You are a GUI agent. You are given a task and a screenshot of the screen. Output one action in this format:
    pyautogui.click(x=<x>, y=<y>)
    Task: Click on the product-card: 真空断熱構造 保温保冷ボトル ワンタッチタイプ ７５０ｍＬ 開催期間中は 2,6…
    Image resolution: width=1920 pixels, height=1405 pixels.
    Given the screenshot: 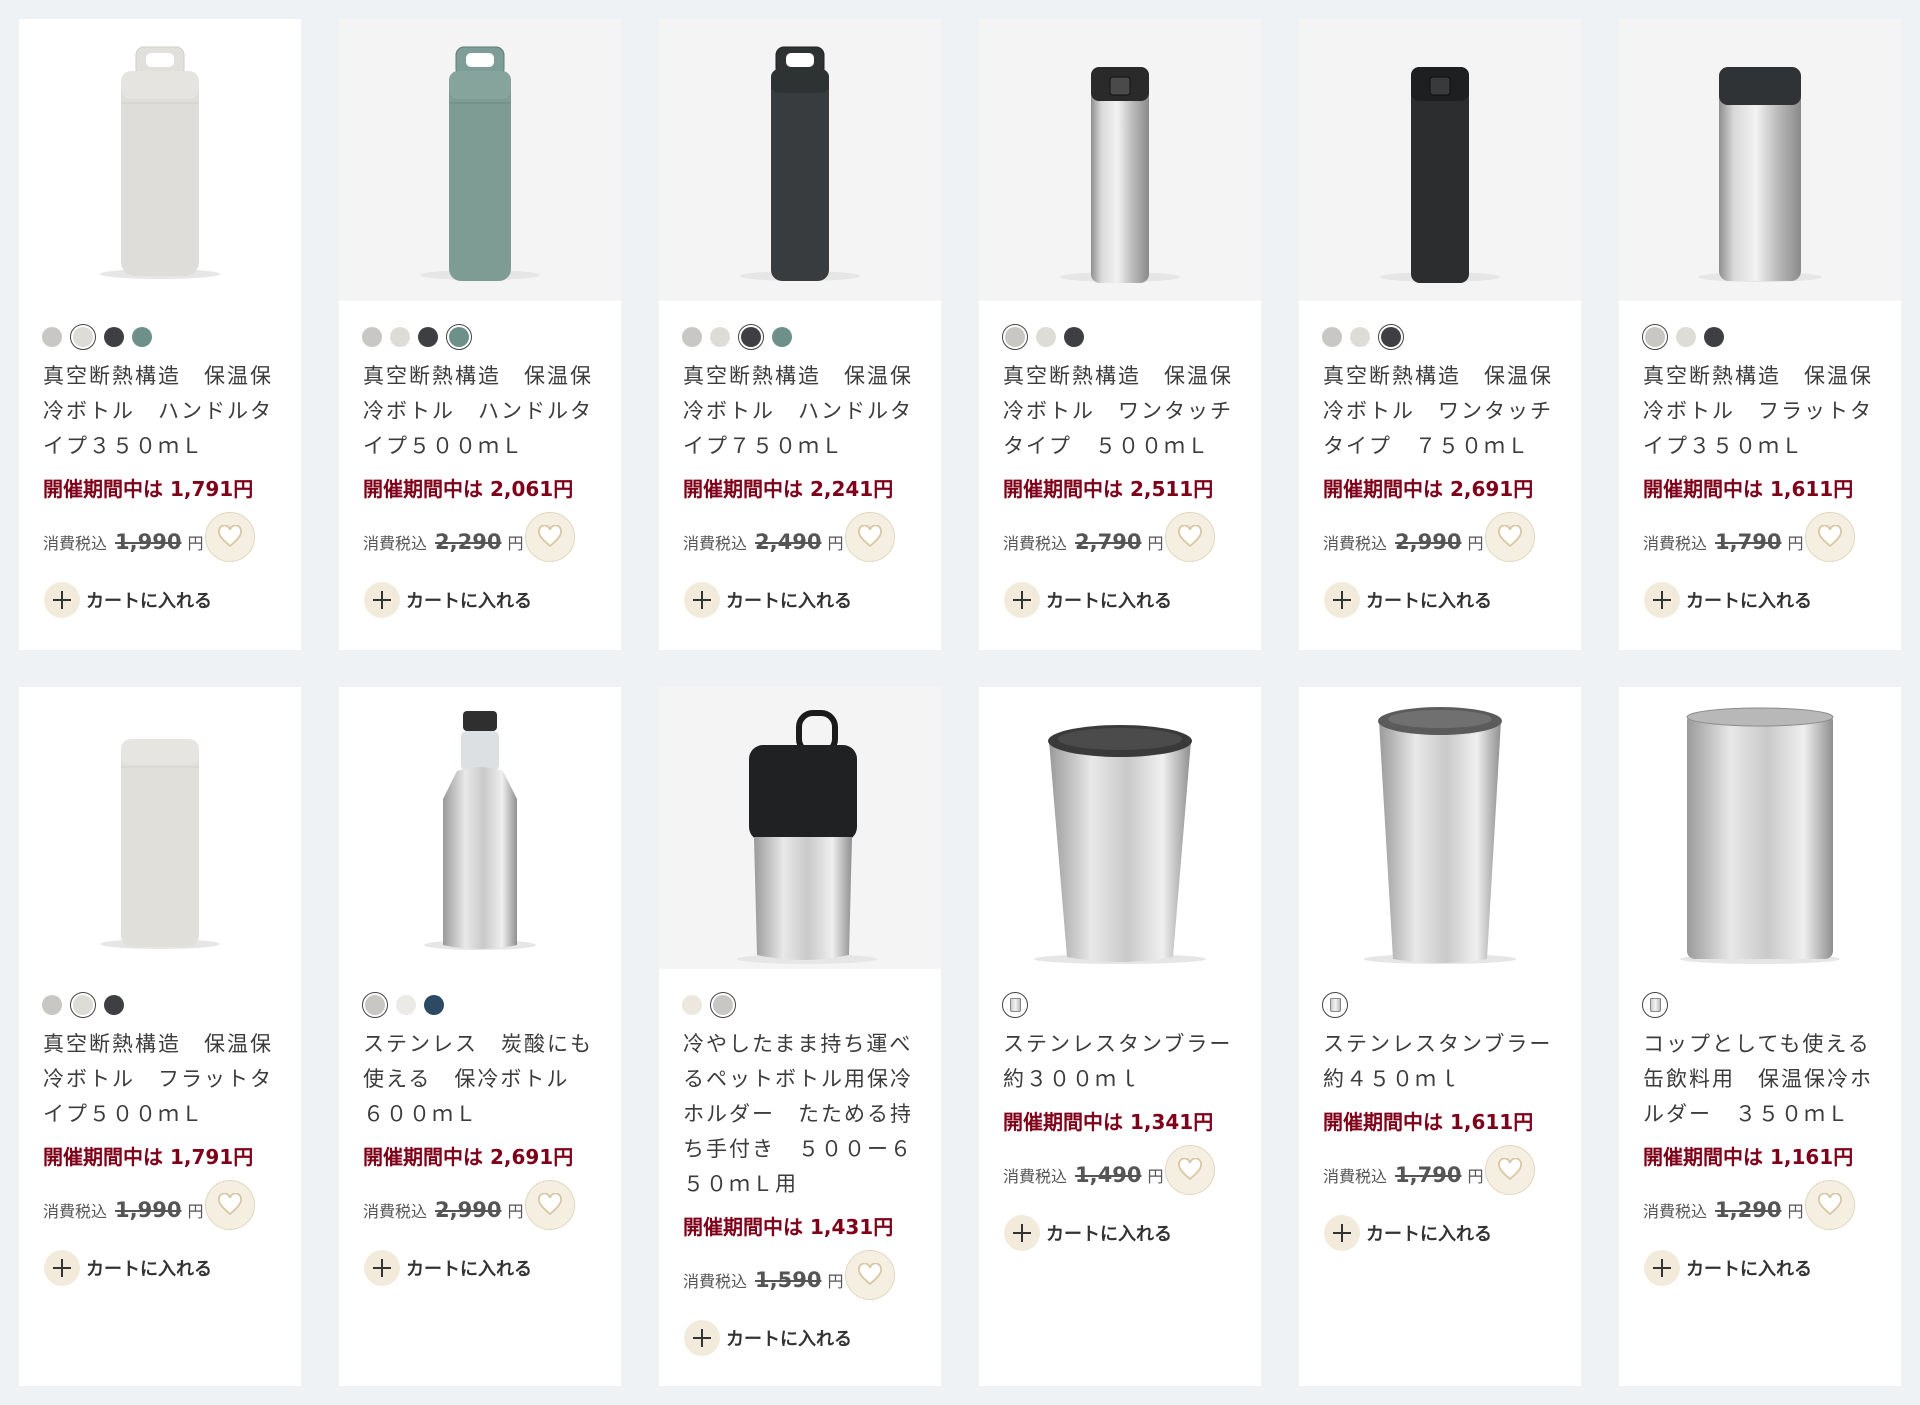 What is the action you would take?
    pyautogui.click(x=1440, y=334)
    